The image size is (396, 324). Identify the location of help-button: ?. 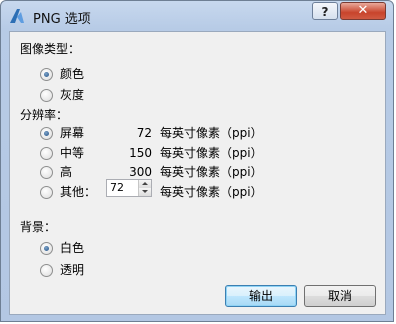
(325, 11).